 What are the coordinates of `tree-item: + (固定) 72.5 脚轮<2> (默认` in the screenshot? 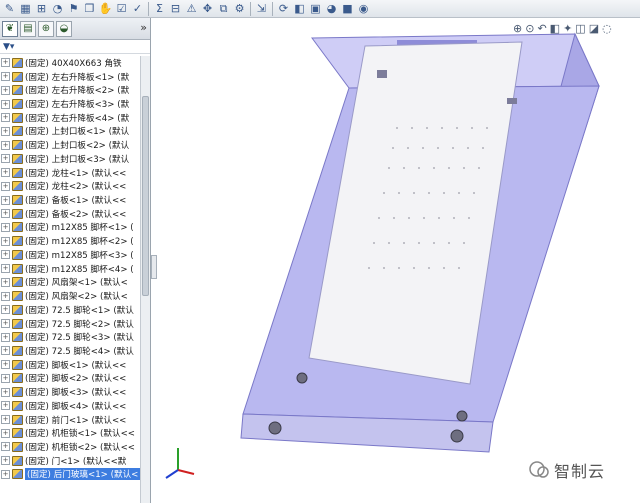 It's located at (70, 324).